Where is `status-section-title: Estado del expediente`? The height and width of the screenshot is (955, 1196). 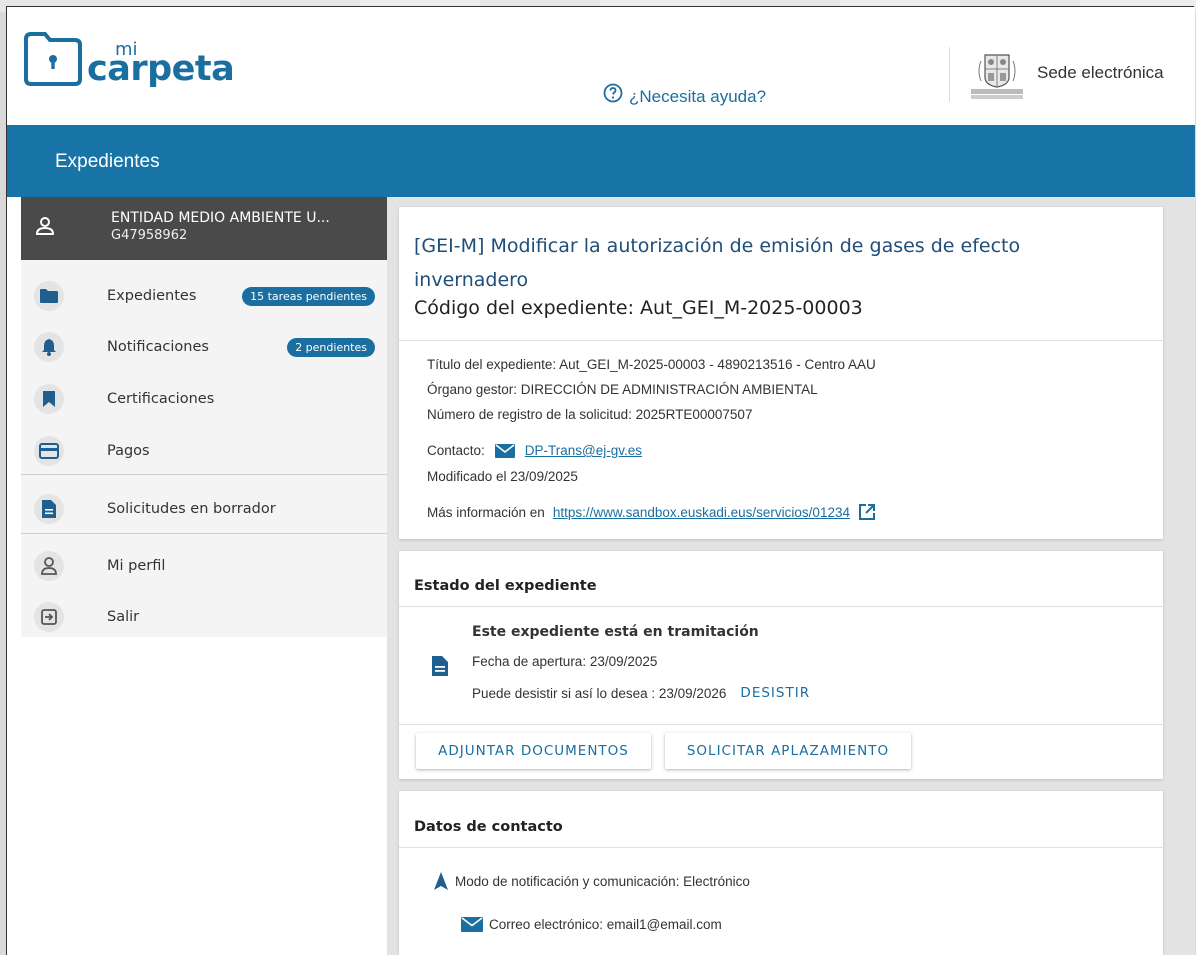
status-section-title: Estado del expediente is located at coordinates (505, 586).